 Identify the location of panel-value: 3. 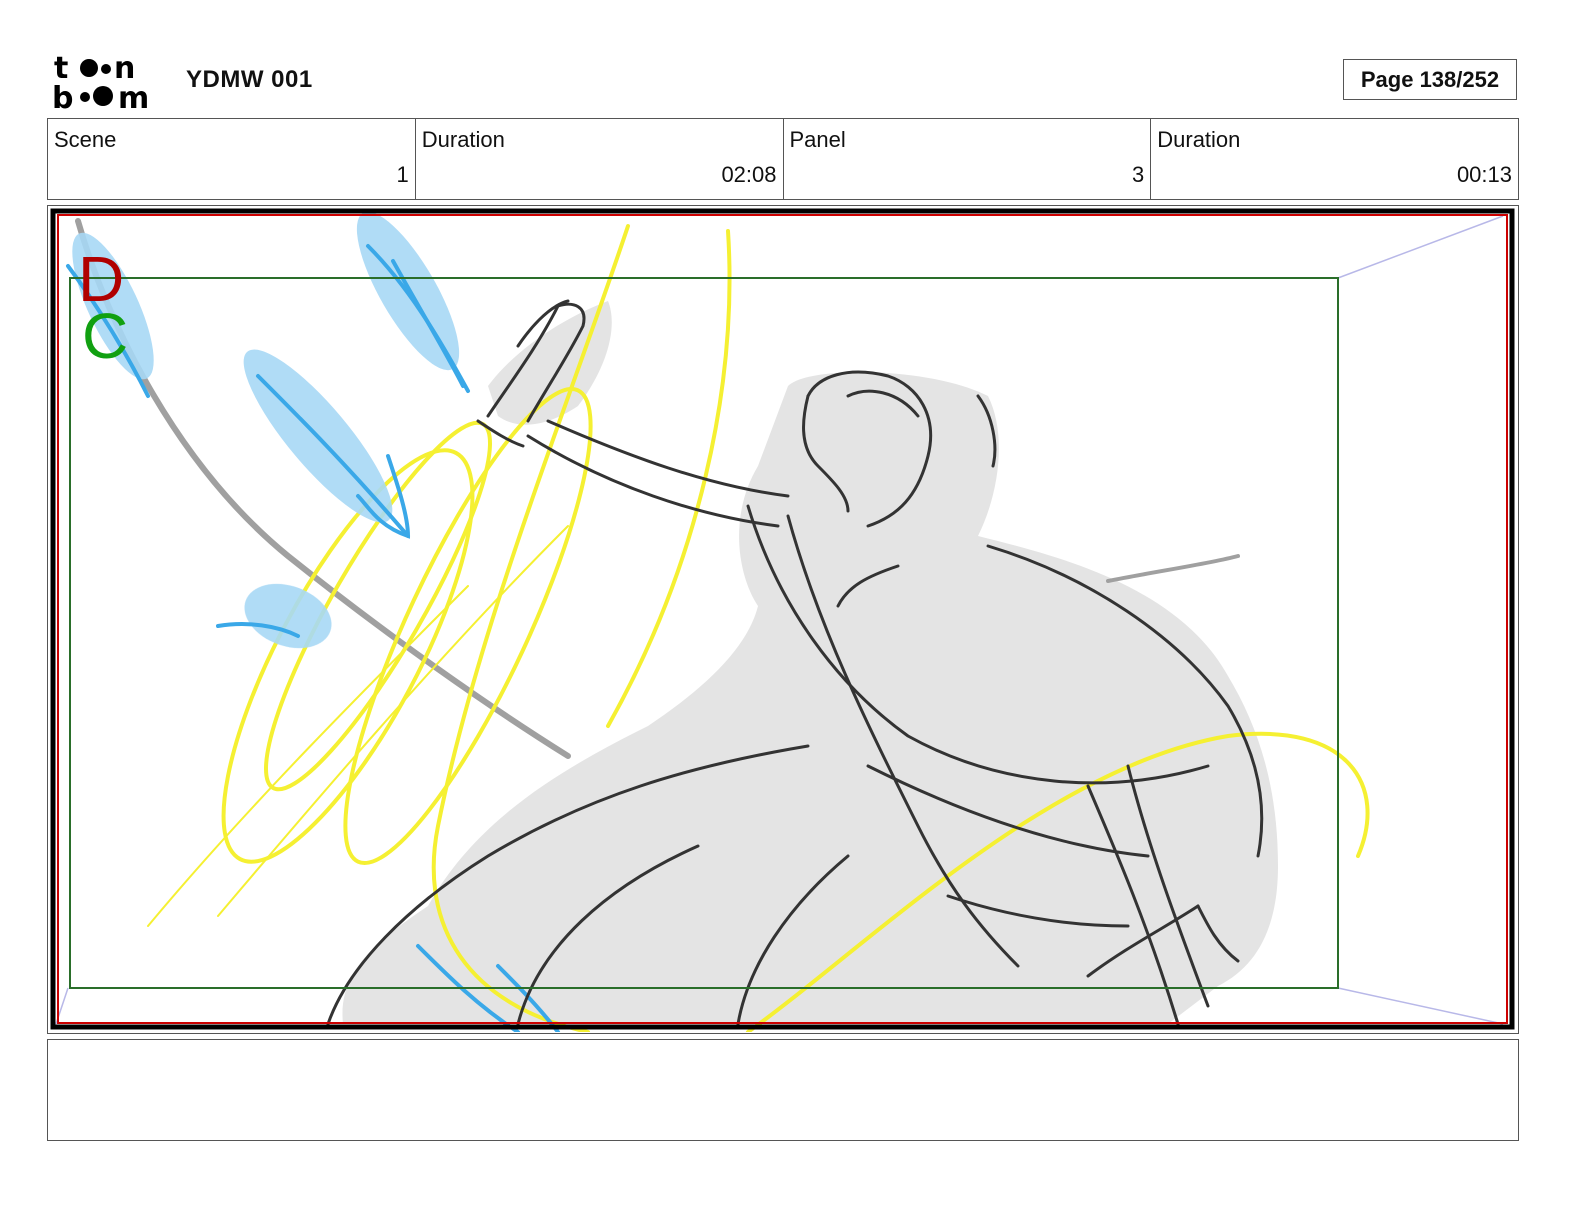
(1138, 174).